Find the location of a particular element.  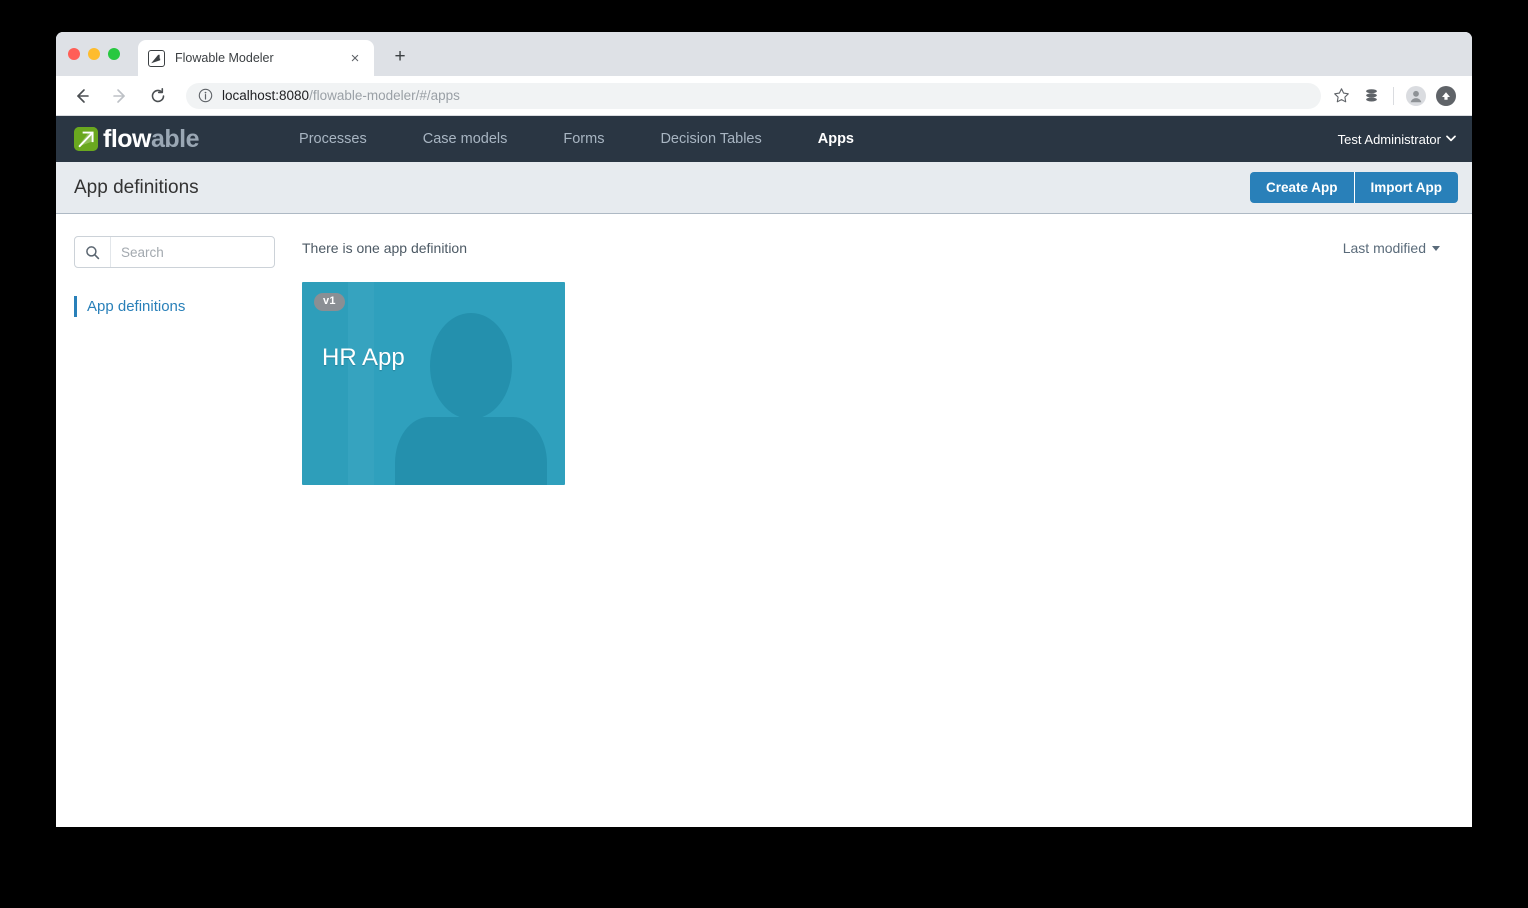

address-bar-url: localhost:8080/flowable-modeler/#/apps is located at coordinates (341, 95).